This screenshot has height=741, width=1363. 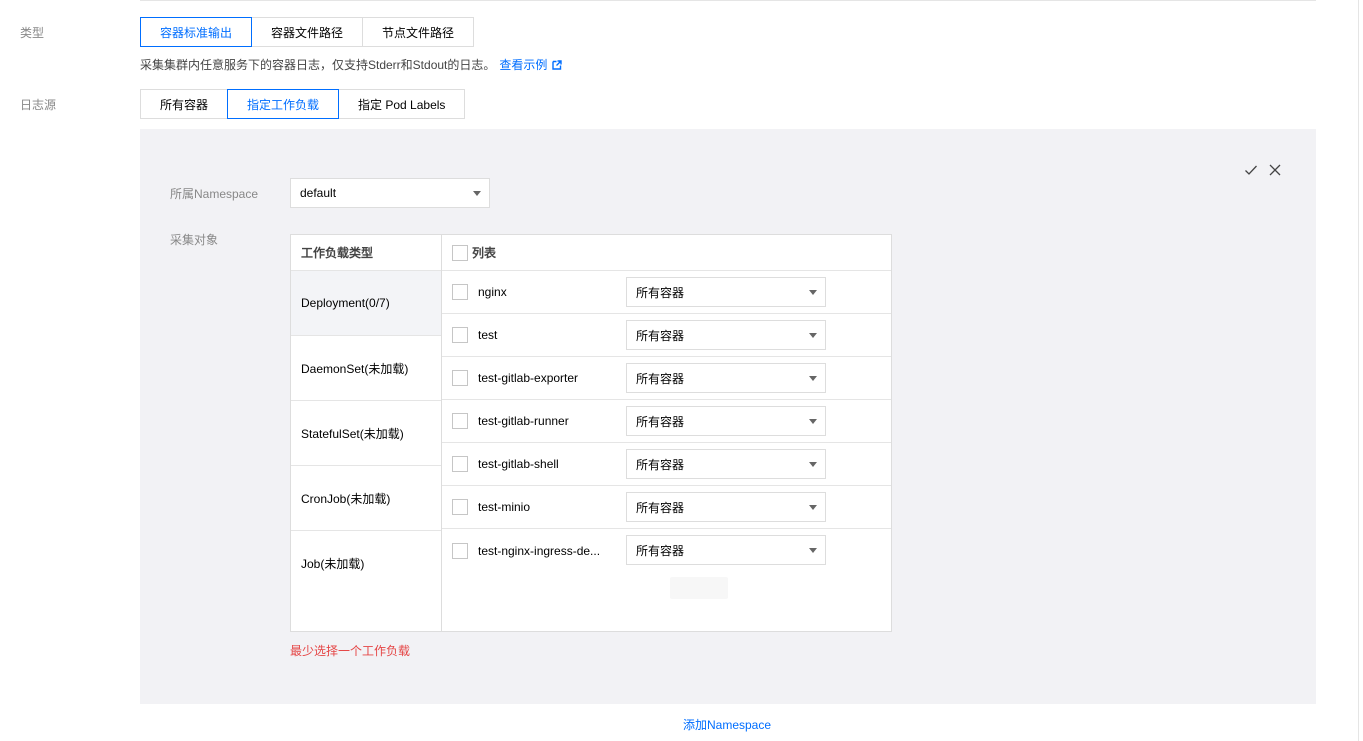 What do you see at coordinates (518, 464) in the screenshot?
I see `workload-name: test-gitlab-shell` at bounding box center [518, 464].